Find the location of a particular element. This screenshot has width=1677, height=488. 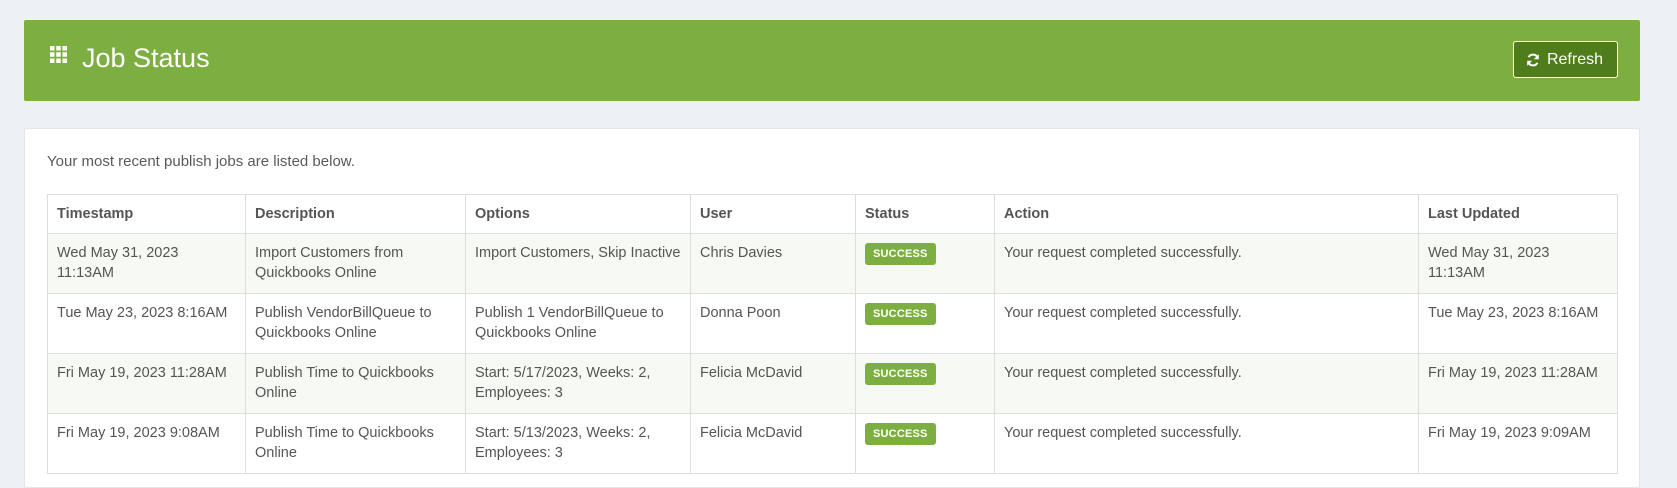

cell-last-updated: Tue May 23, 2023 8:16AM is located at coordinates (1518, 323).